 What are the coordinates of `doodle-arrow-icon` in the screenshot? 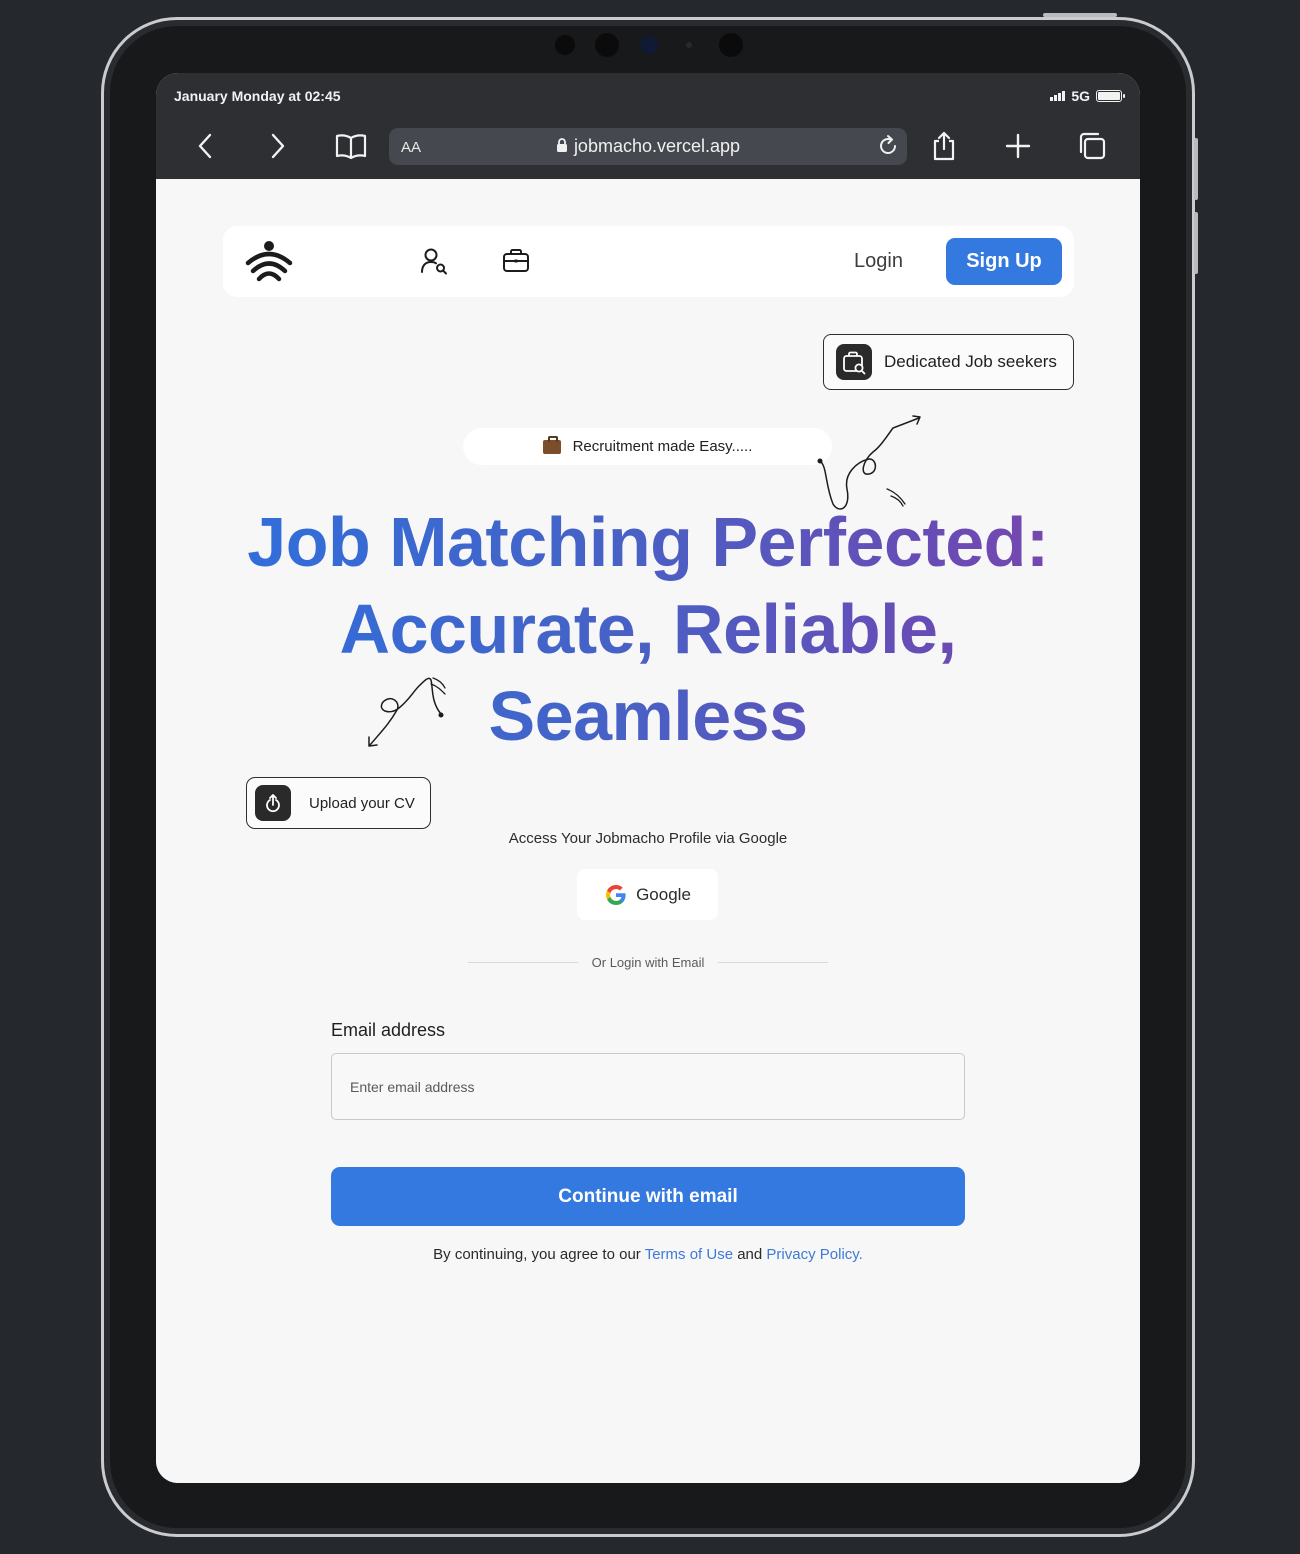 It's located at (407, 712).